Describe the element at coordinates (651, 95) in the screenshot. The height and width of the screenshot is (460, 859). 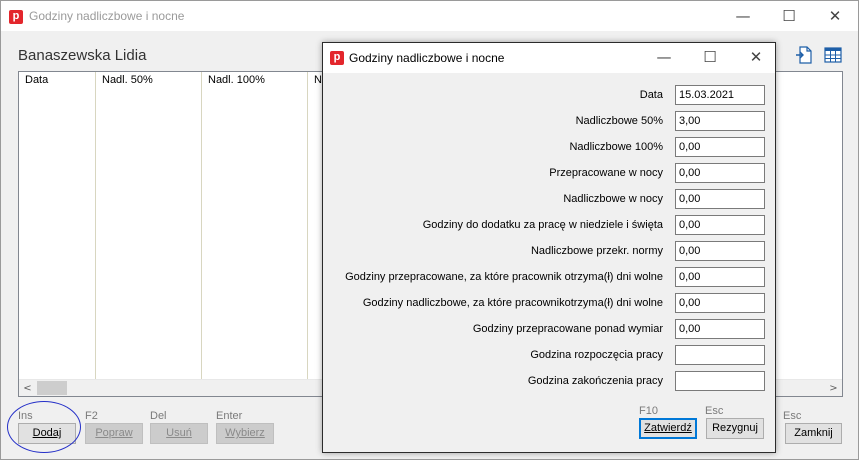
I see `field-label-date: Data` at that location.